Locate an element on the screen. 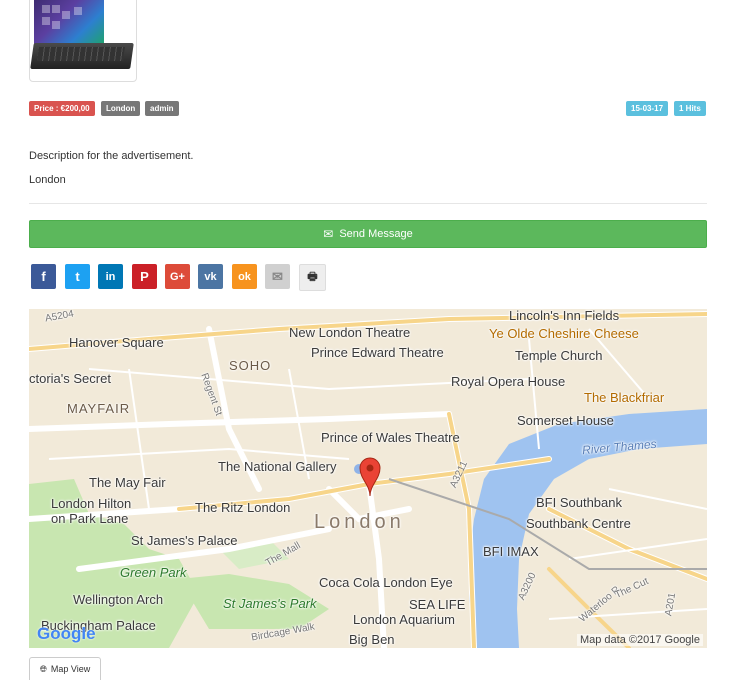  map-view-tab: 🌐︎ Map View is located at coordinates (65, 668).